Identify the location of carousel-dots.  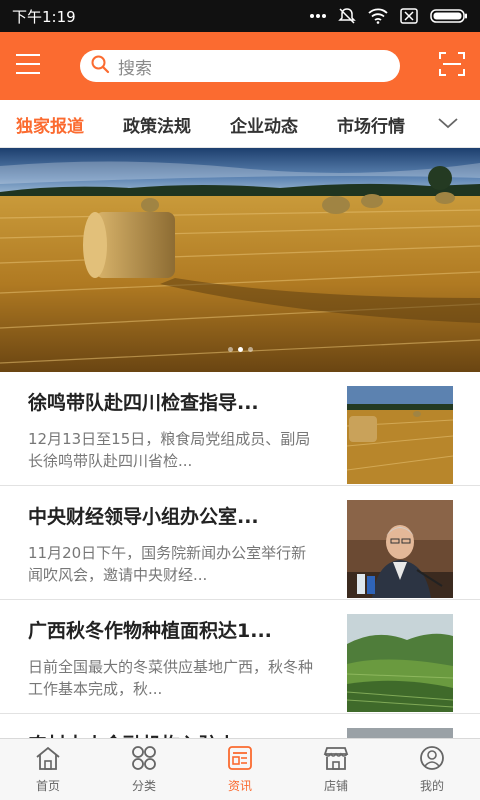
(240, 349).